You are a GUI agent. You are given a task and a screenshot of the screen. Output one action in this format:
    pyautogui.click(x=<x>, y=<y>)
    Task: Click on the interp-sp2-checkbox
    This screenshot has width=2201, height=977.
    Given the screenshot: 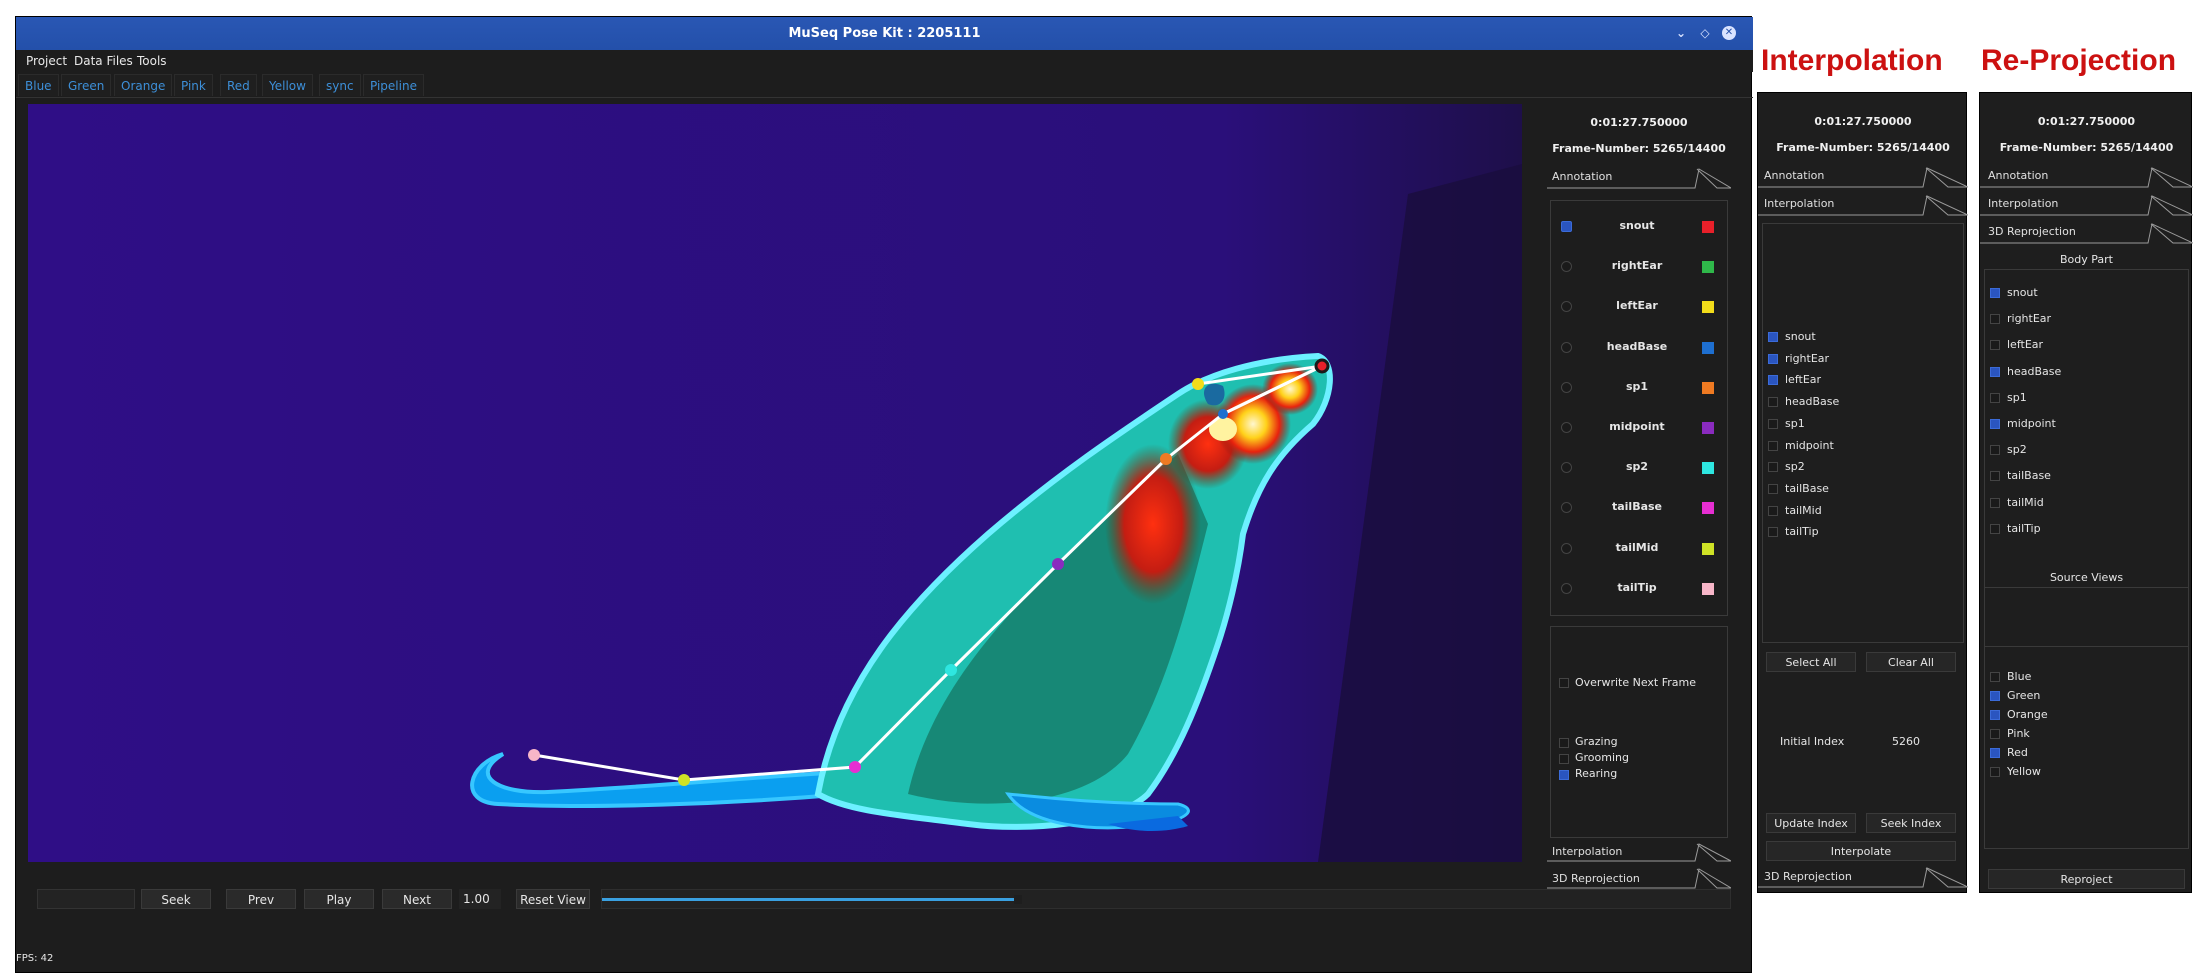 What is the action you would take?
    pyautogui.click(x=1773, y=467)
    